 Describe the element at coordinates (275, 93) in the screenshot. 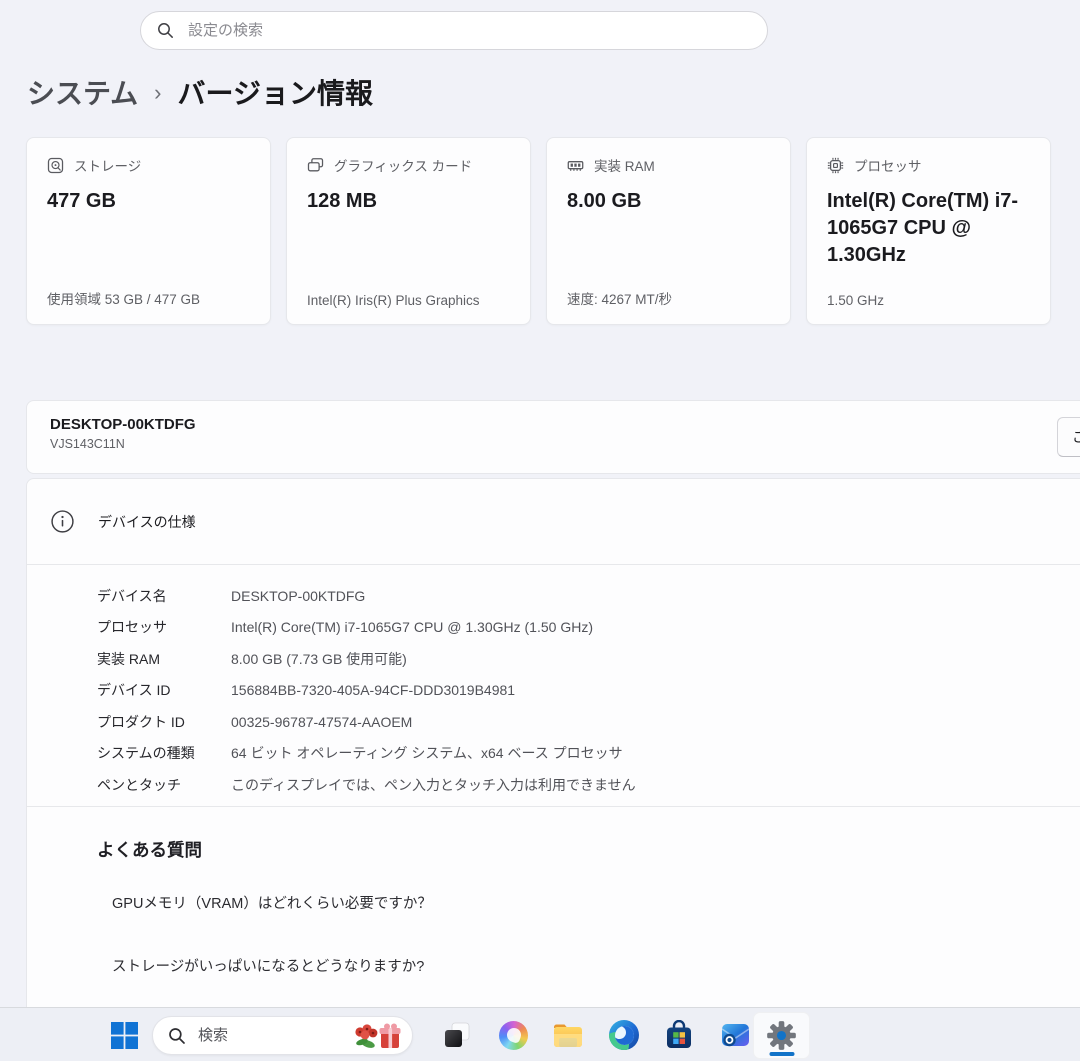

I see `page-title: バージョン情報` at that location.